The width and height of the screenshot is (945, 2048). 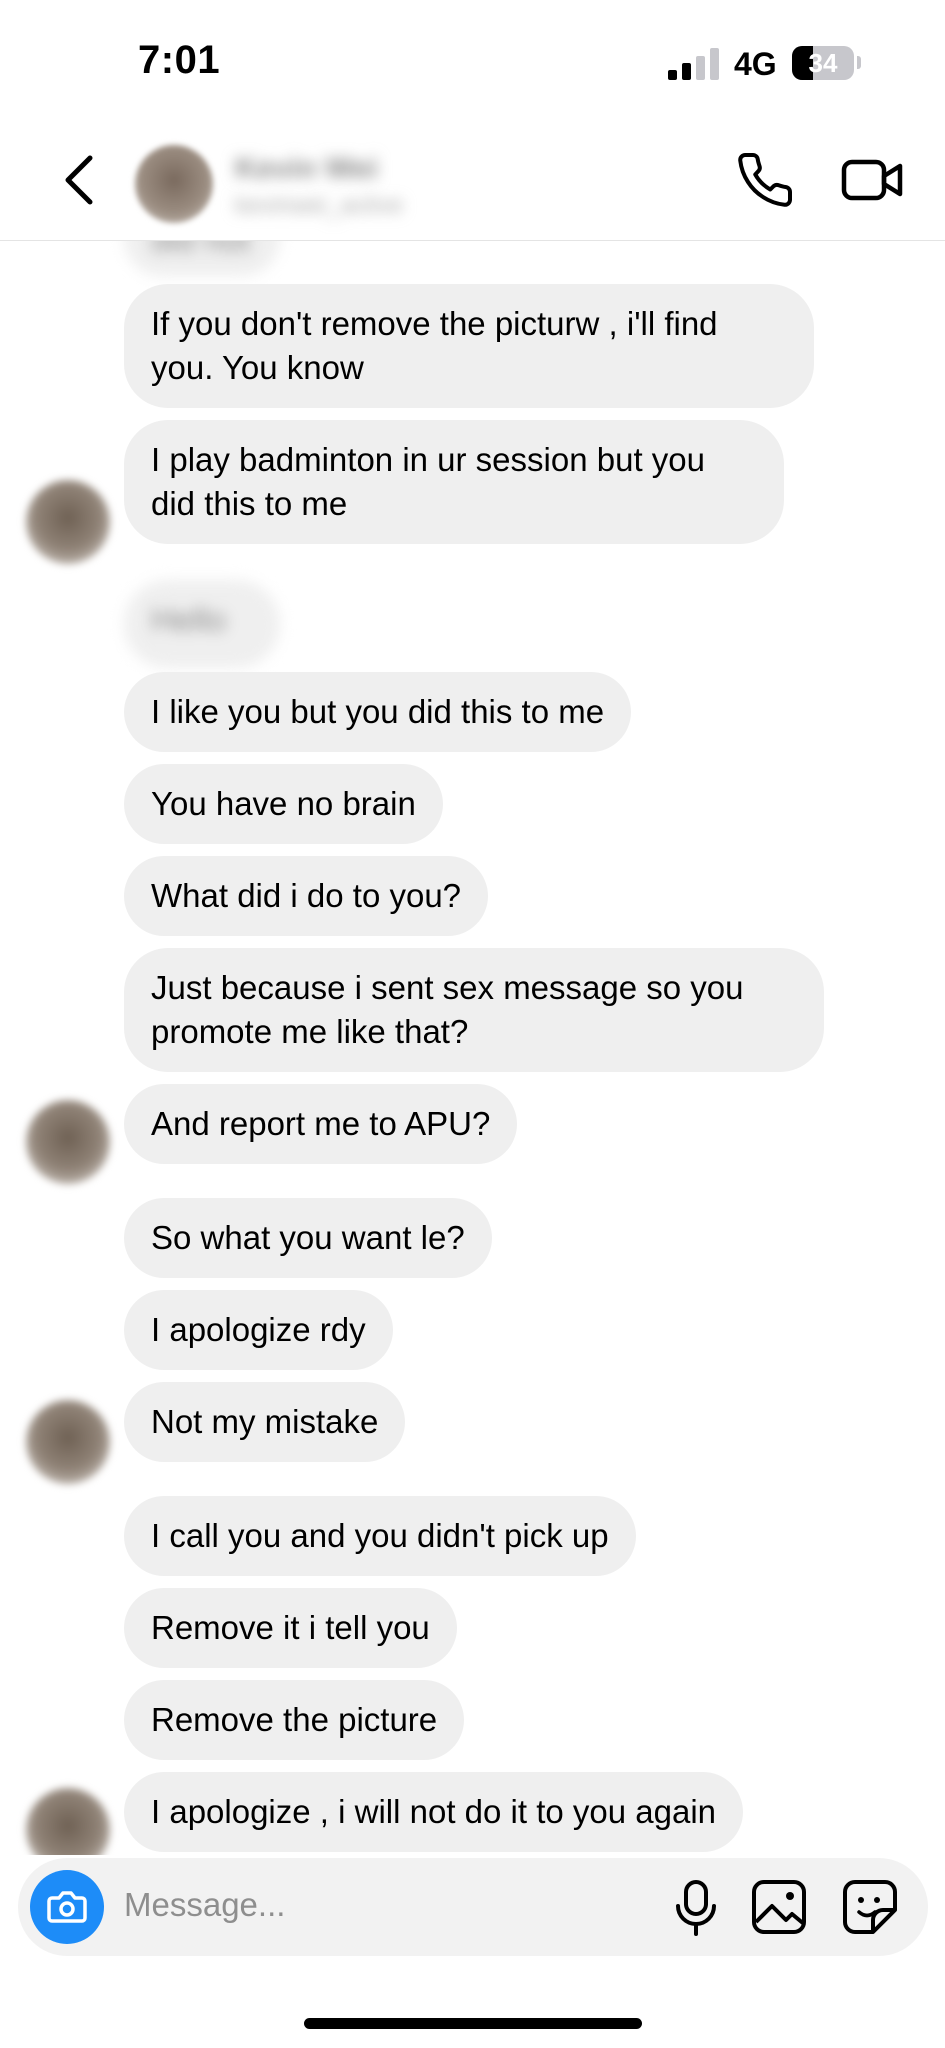 What do you see at coordinates (695, 64) in the screenshot?
I see `signal-icon` at bounding box center [695, 64].